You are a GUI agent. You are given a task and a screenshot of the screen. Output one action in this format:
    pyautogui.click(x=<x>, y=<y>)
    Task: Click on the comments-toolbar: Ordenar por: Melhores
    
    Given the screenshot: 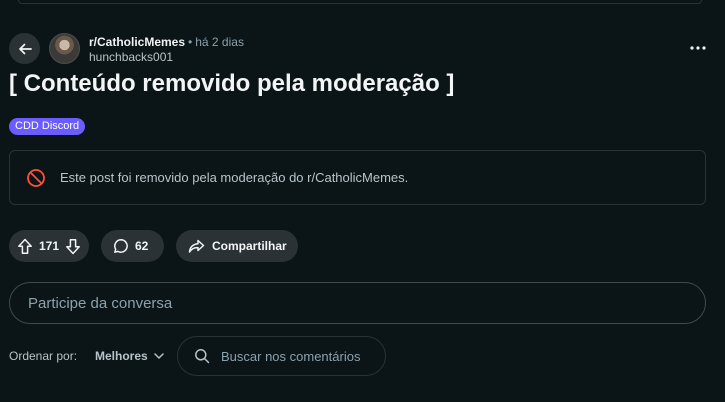 What is the action you would take?
    pyautogui.click(x=359, y=356)
    